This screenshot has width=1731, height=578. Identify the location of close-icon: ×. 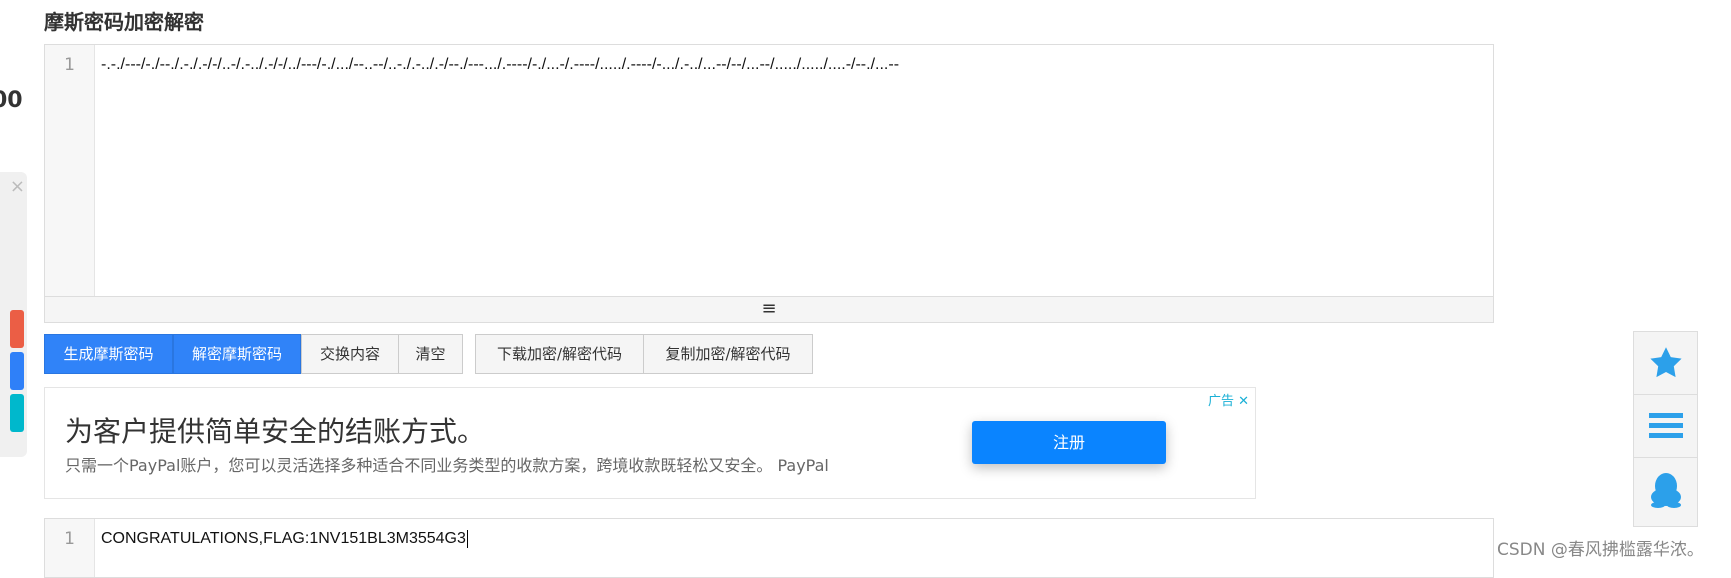
(17, 186).